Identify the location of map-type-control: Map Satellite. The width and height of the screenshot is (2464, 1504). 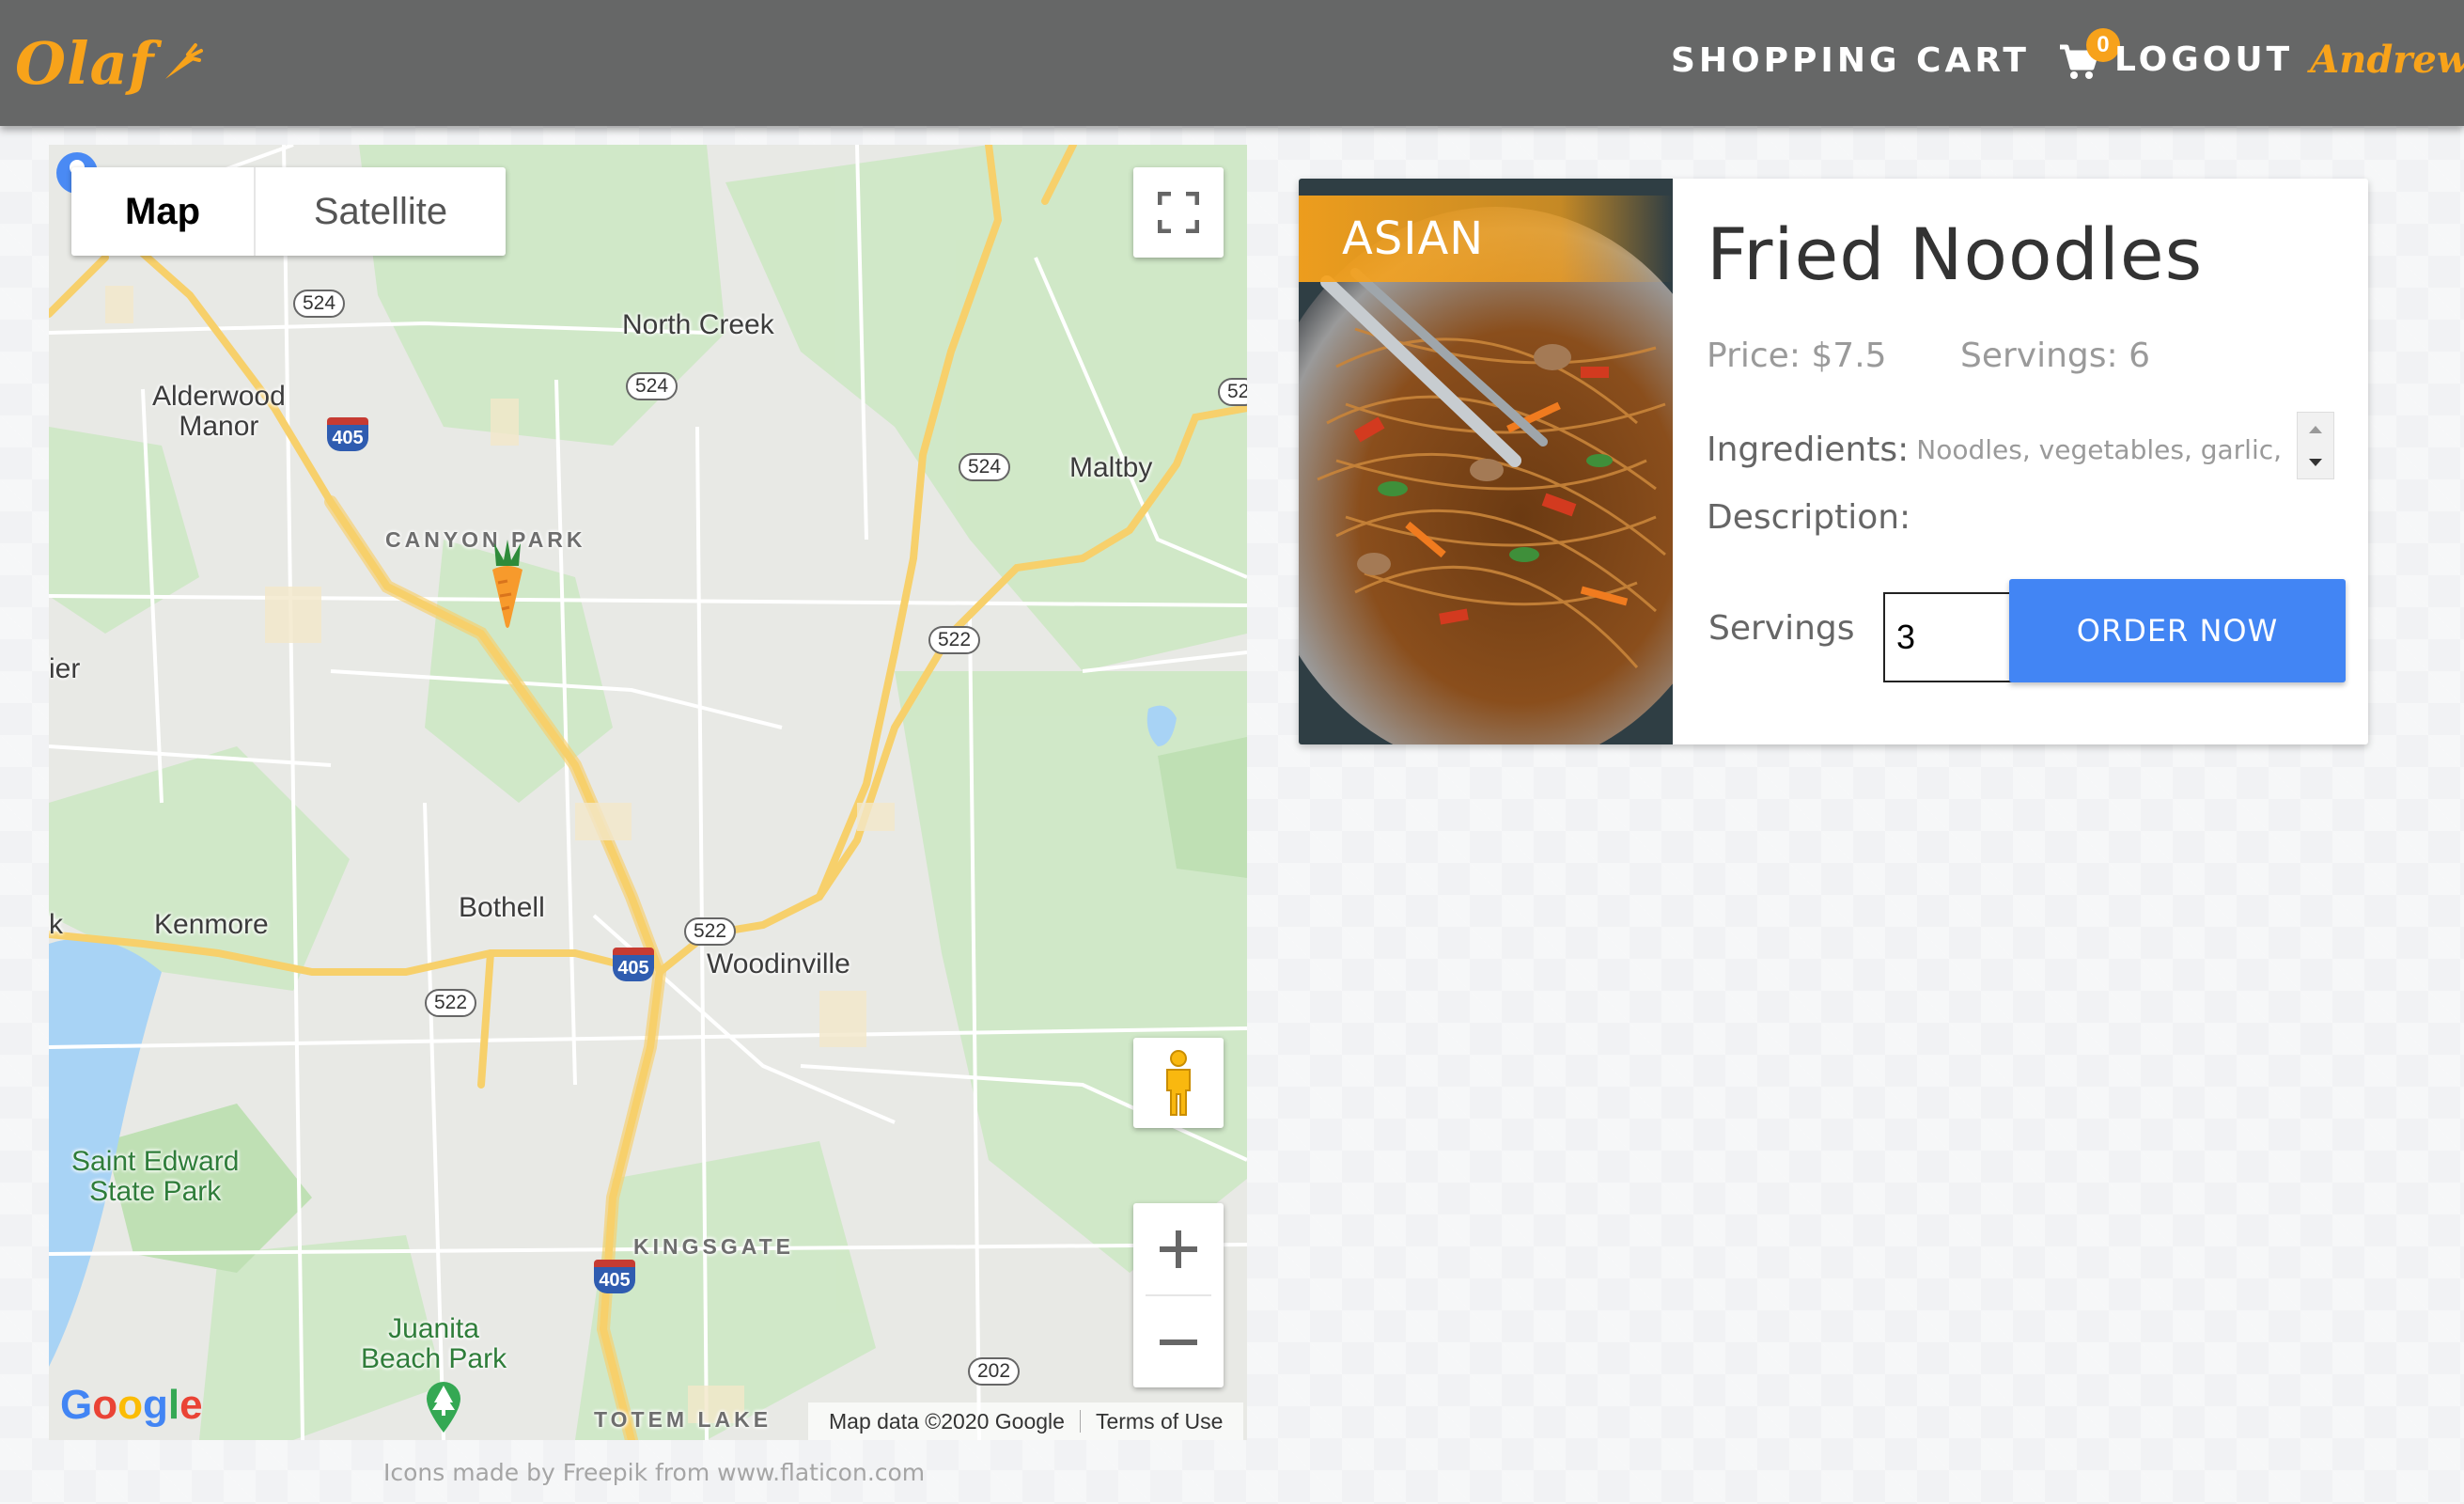
(288, 211).